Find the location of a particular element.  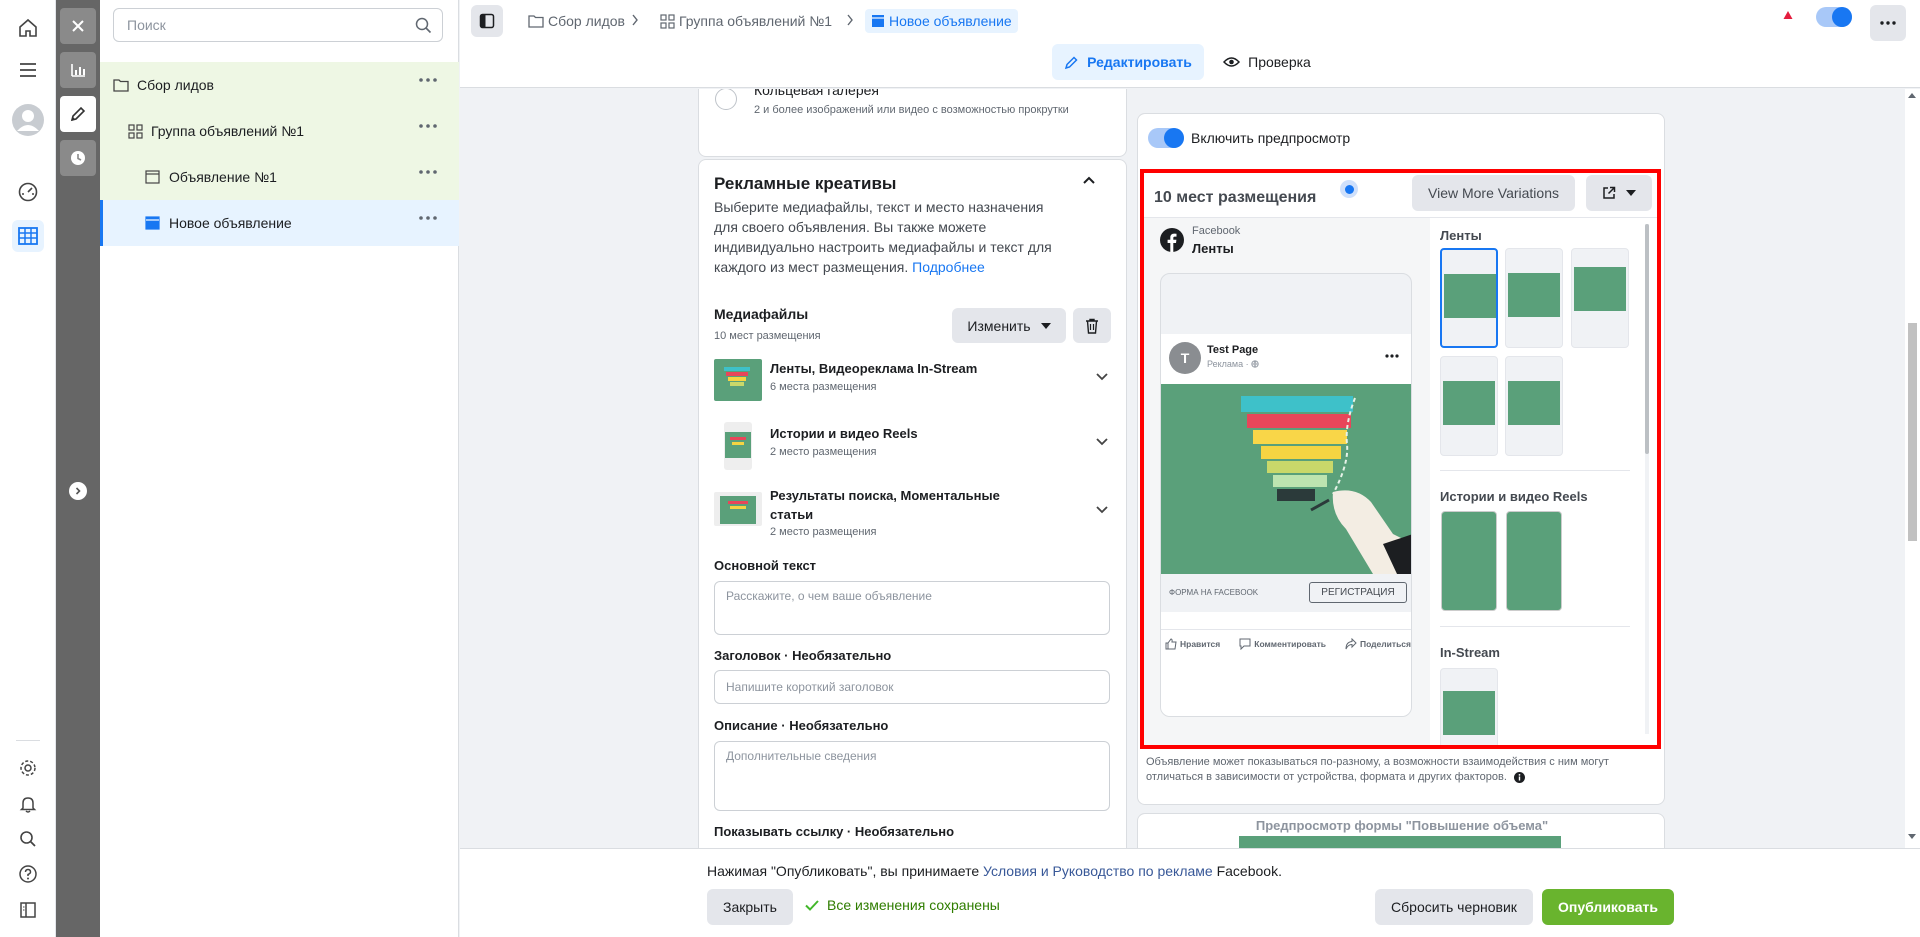

terms-link: Условия и Руководство по рекламе is located at coordinates (1098, 871).